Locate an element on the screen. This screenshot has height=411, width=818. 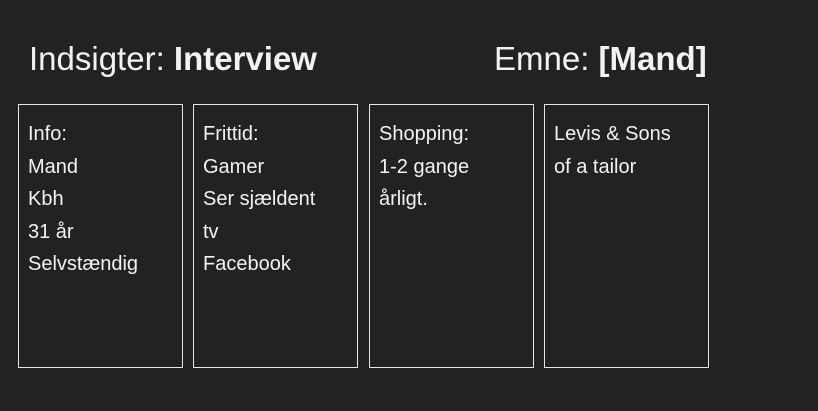
brands-card: Levis & Sons of a tailor is located at coordinates (626, 236).